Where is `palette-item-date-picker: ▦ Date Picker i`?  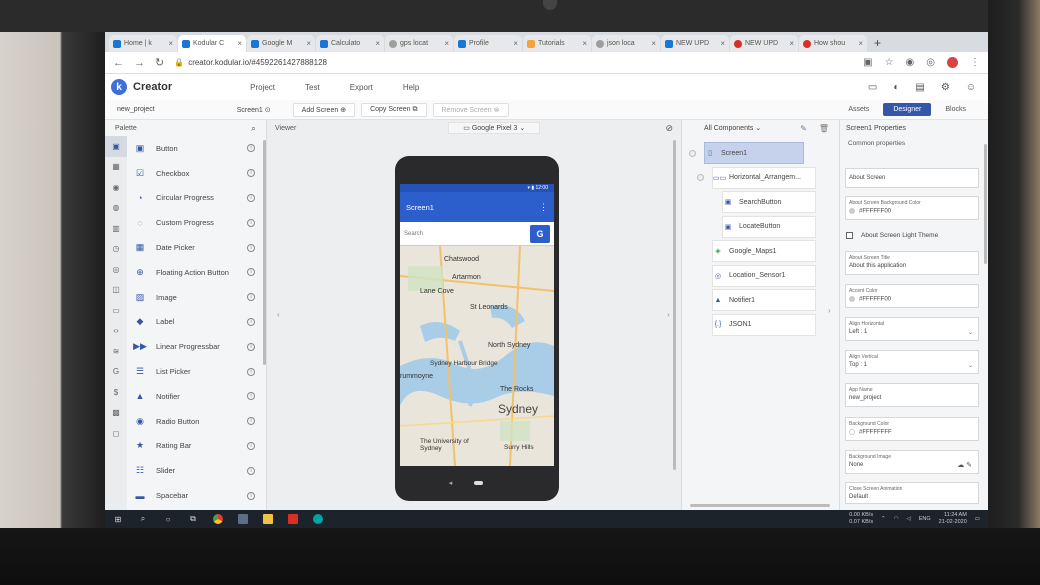
palette-item-date-picker: ▦ Date Picker i is located at coordinates (195, 247).